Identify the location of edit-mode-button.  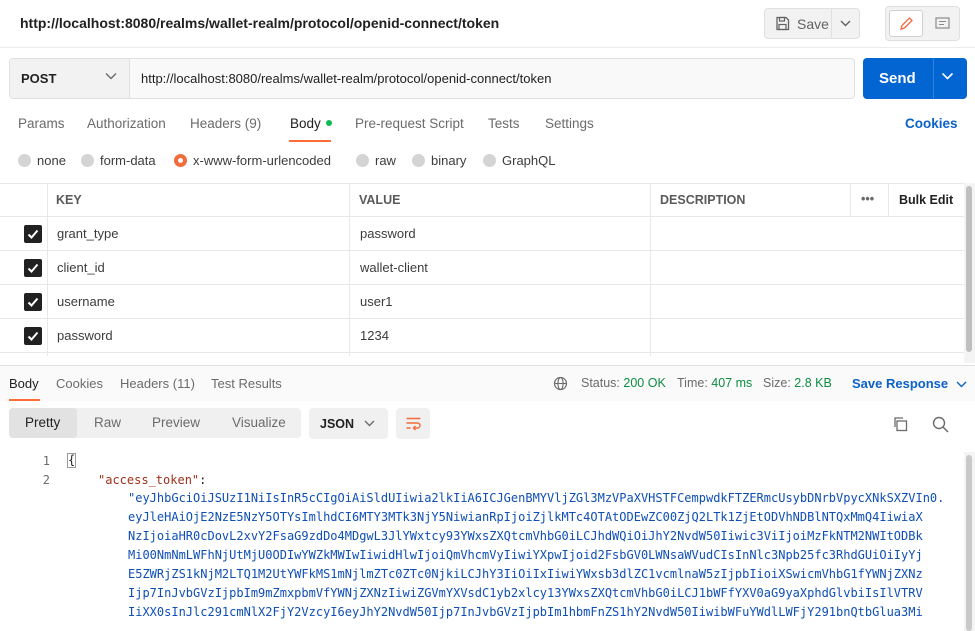
(906, 23).